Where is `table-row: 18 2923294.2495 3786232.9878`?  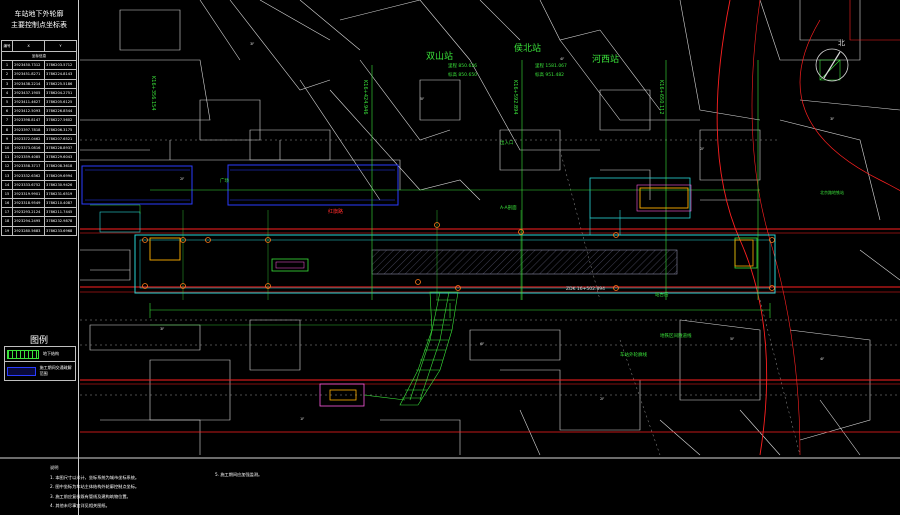 table-row: 18 2923294.2495 3786232.9878 is located at coordinates (38, 221).